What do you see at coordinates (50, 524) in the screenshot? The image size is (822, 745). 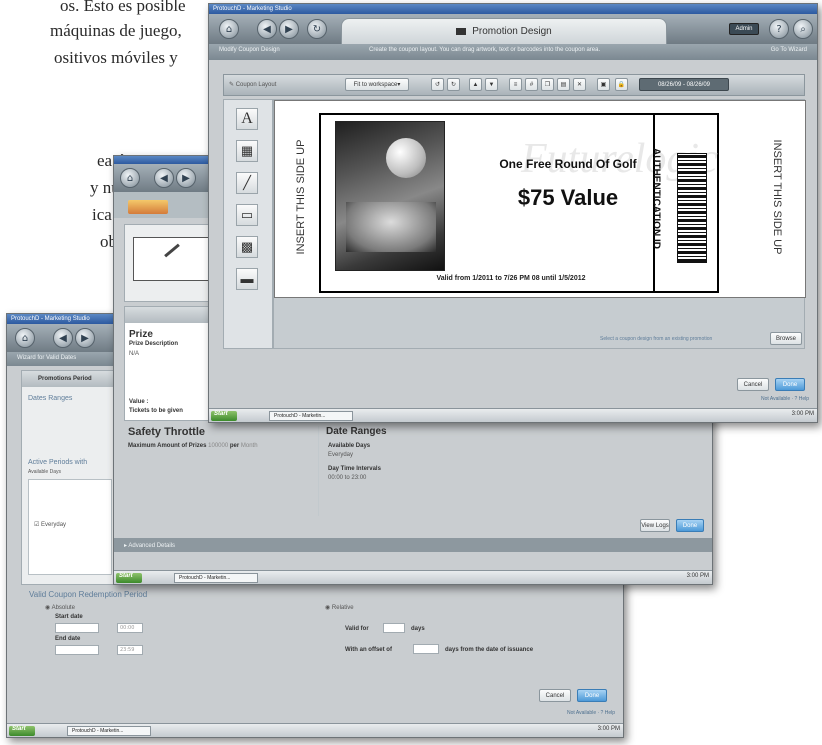 I see `everyday-checkbox: ☑ Everyday` at bounding box center [50, 524].